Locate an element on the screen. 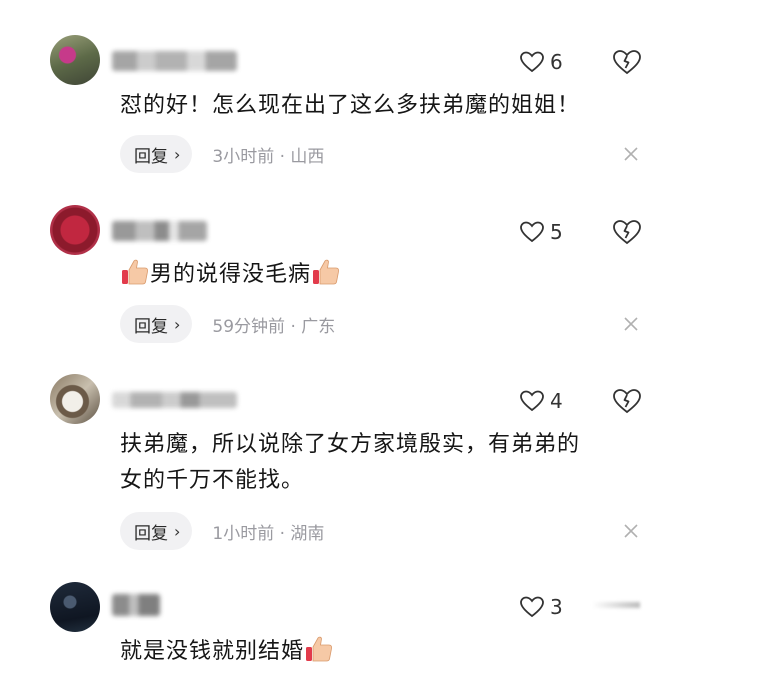 This screenshot has height=683, width=776. like-count: 3 is located at coordinates (556, 607).